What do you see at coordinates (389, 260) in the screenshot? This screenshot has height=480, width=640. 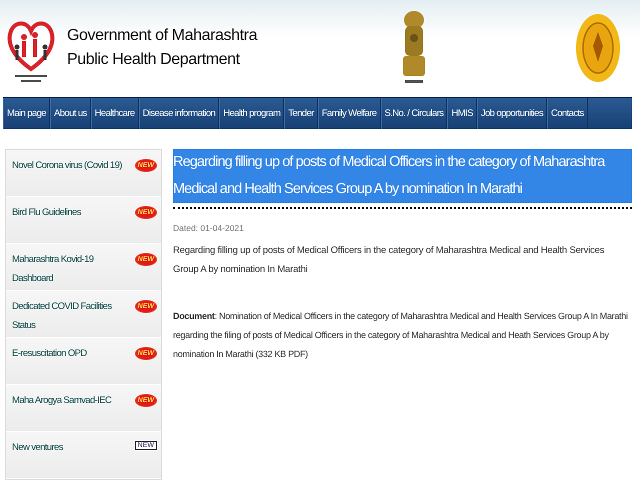 I see `article-summary: Regarding filling up of posts of Medical Officers in the category of Maharashtra Medical and Health Services Group A by nomination In Marathi` at bounding box center [389, 260].